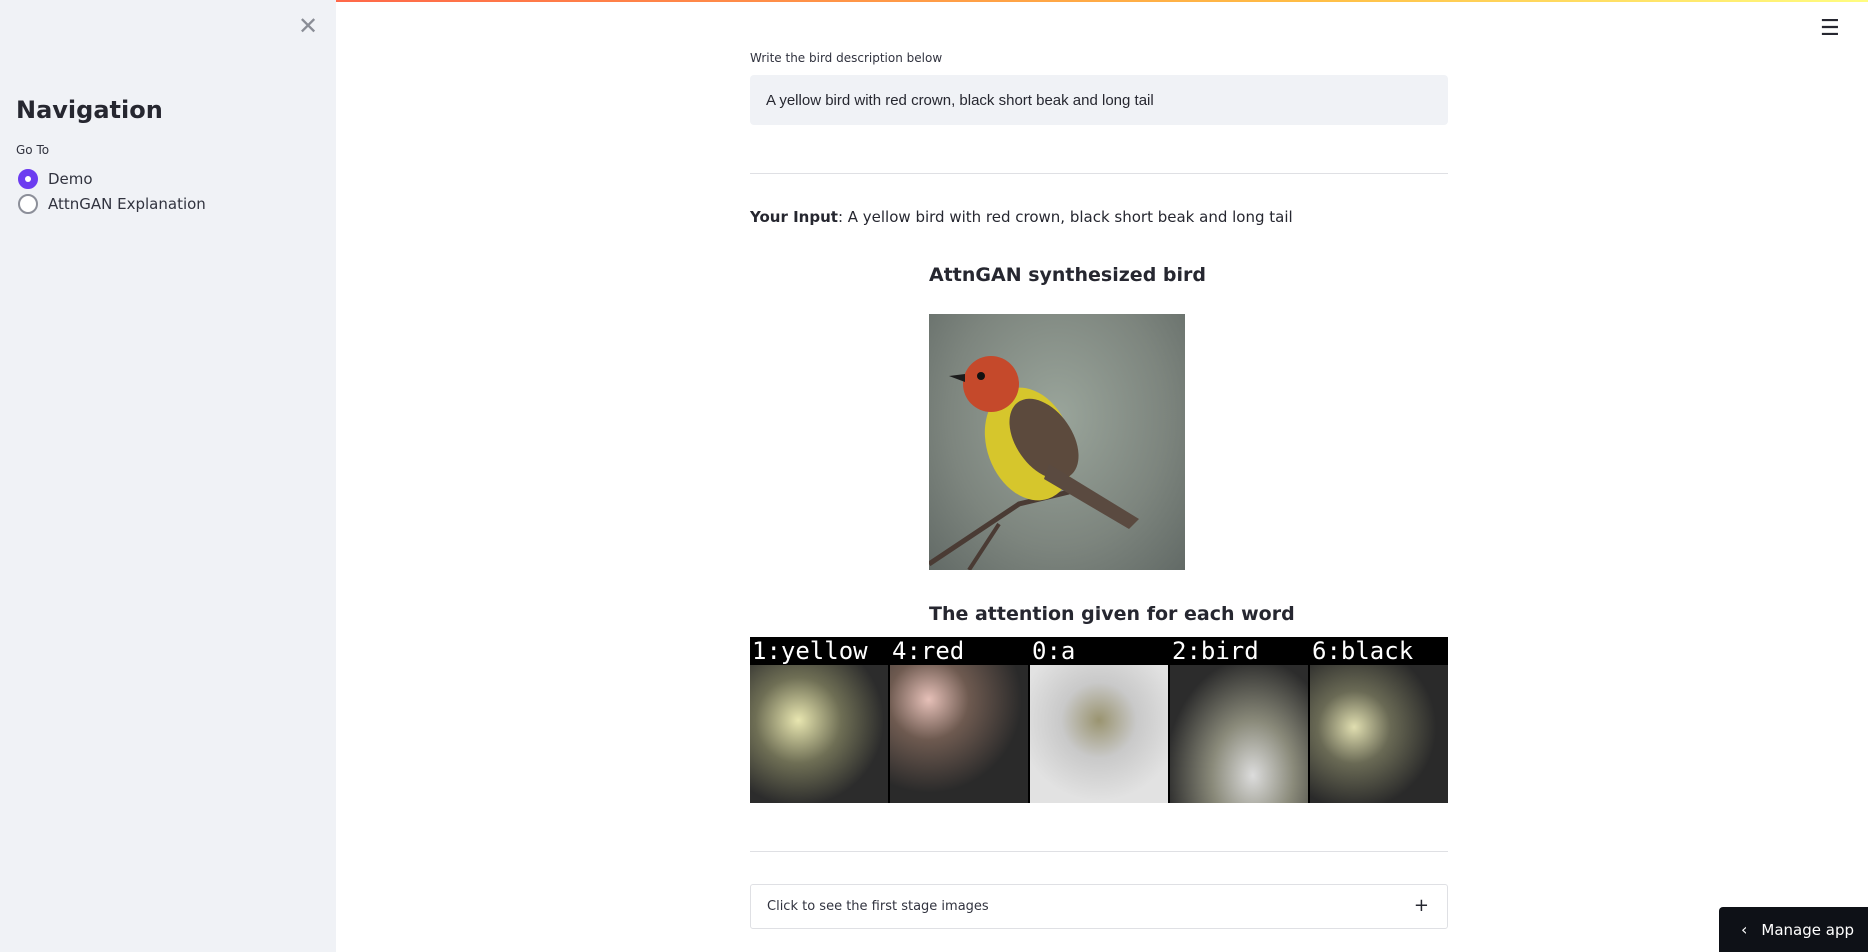 Image resolution: width=1868 pixels, height=952 pixels. Describe the element at coordinates (810, 651) in the screenshot. I see `attention-word-label: 1:yellow` at that location.